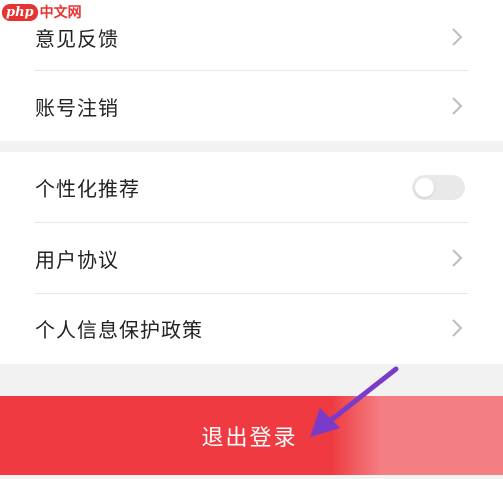  What do you see at coordinates (416, 435) in the screenshot?
I see `blurred-region` at bounding box center [416, 435].